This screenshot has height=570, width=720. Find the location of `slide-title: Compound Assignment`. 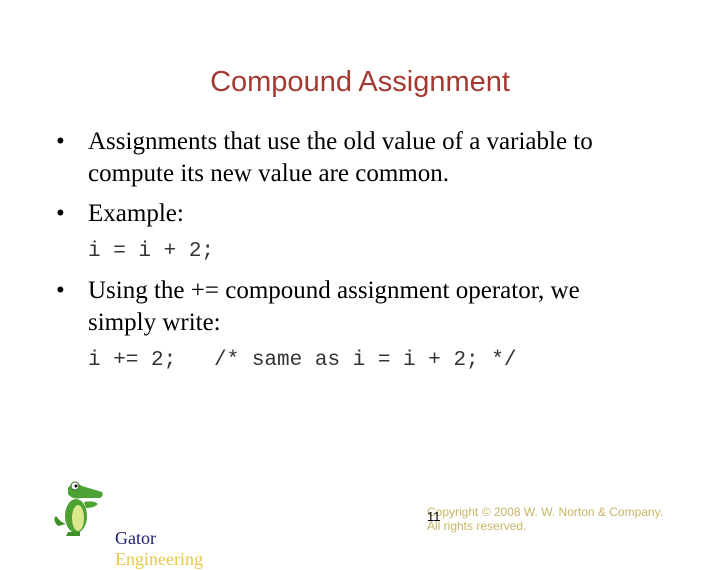

slide-title: Compound Assignment is located at coordinates (360, 82).